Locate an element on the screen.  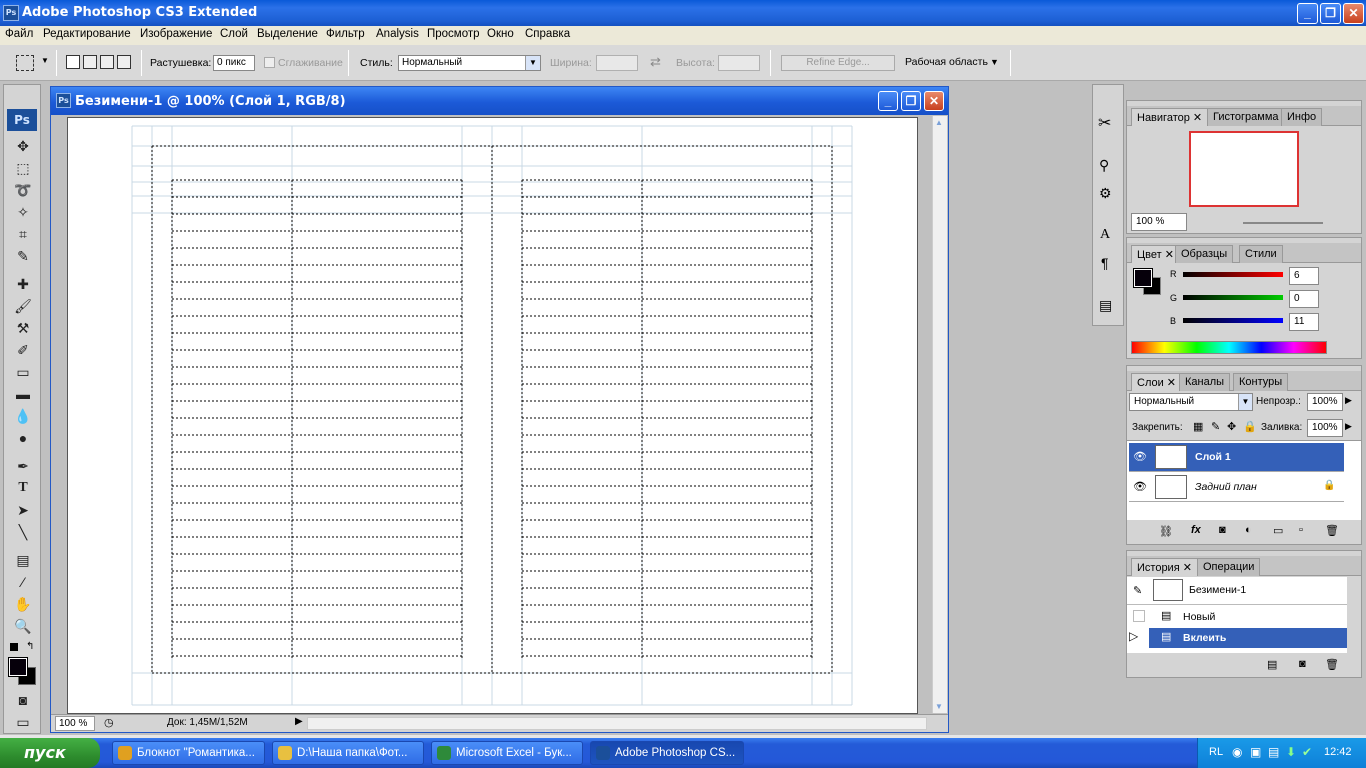
red-slider is located at coordinates (1233, 274).